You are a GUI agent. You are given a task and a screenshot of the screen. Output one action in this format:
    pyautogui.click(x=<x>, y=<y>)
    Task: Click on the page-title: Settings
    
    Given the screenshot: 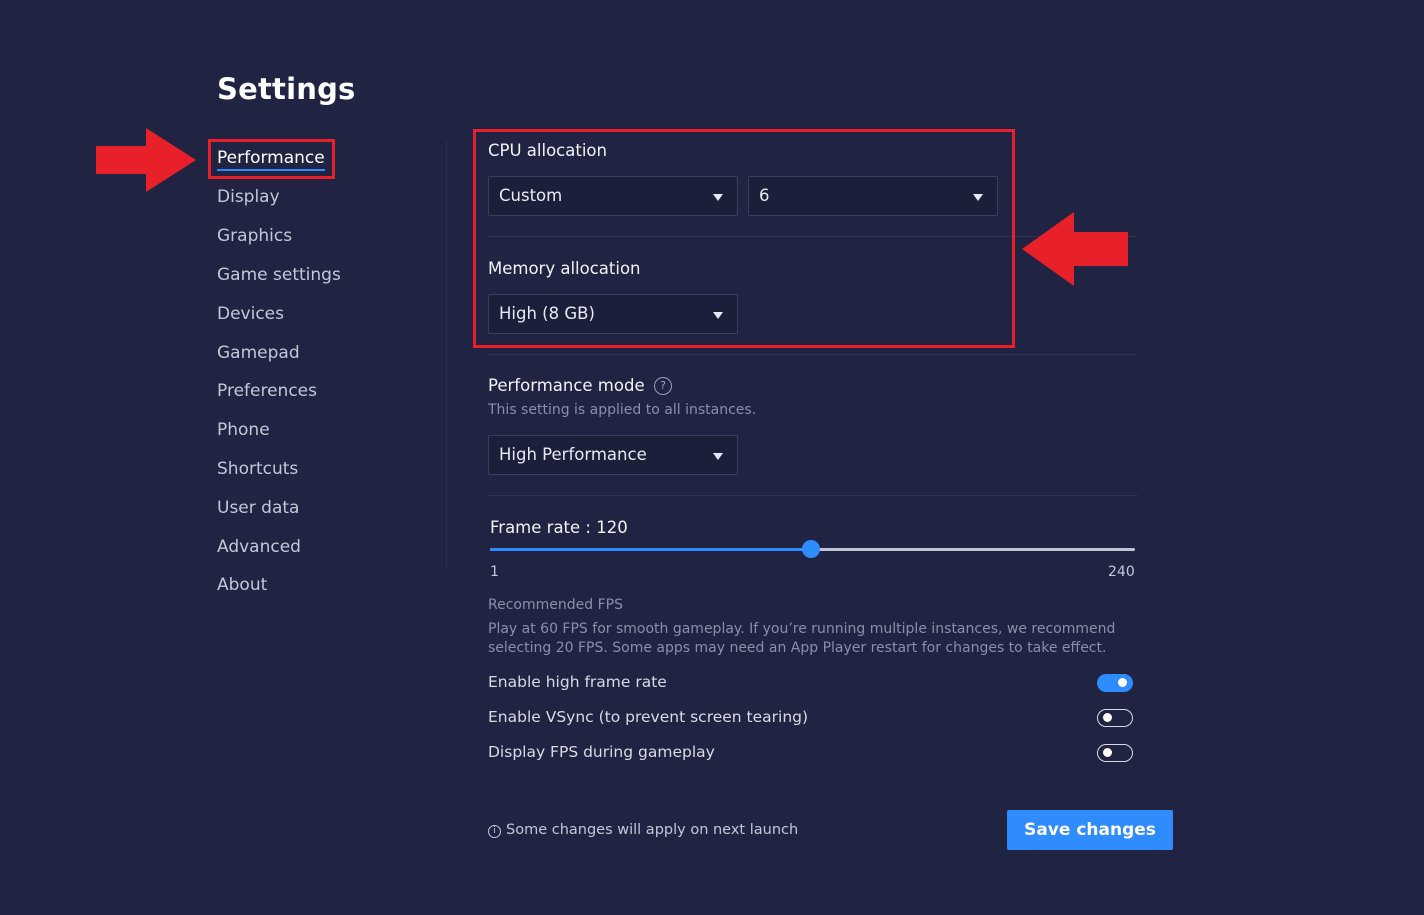 What is the action you would take?
    pyautogui.click(x=286, y=89)
    